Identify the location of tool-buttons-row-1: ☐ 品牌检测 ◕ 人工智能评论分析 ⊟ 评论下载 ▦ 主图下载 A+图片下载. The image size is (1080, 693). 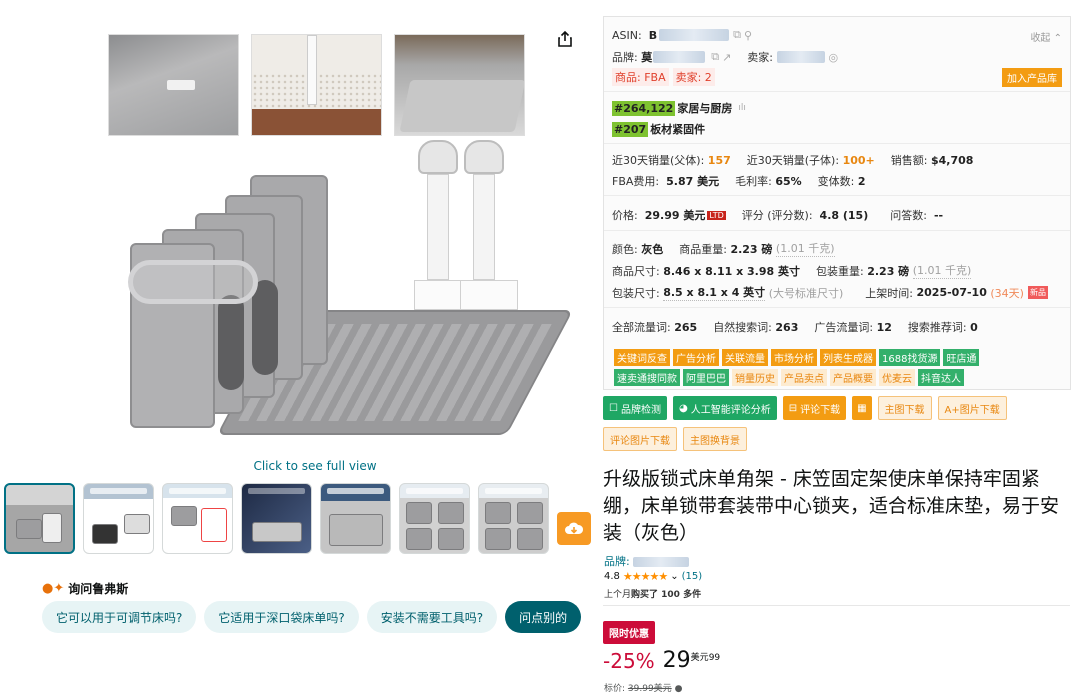
(805, 408).